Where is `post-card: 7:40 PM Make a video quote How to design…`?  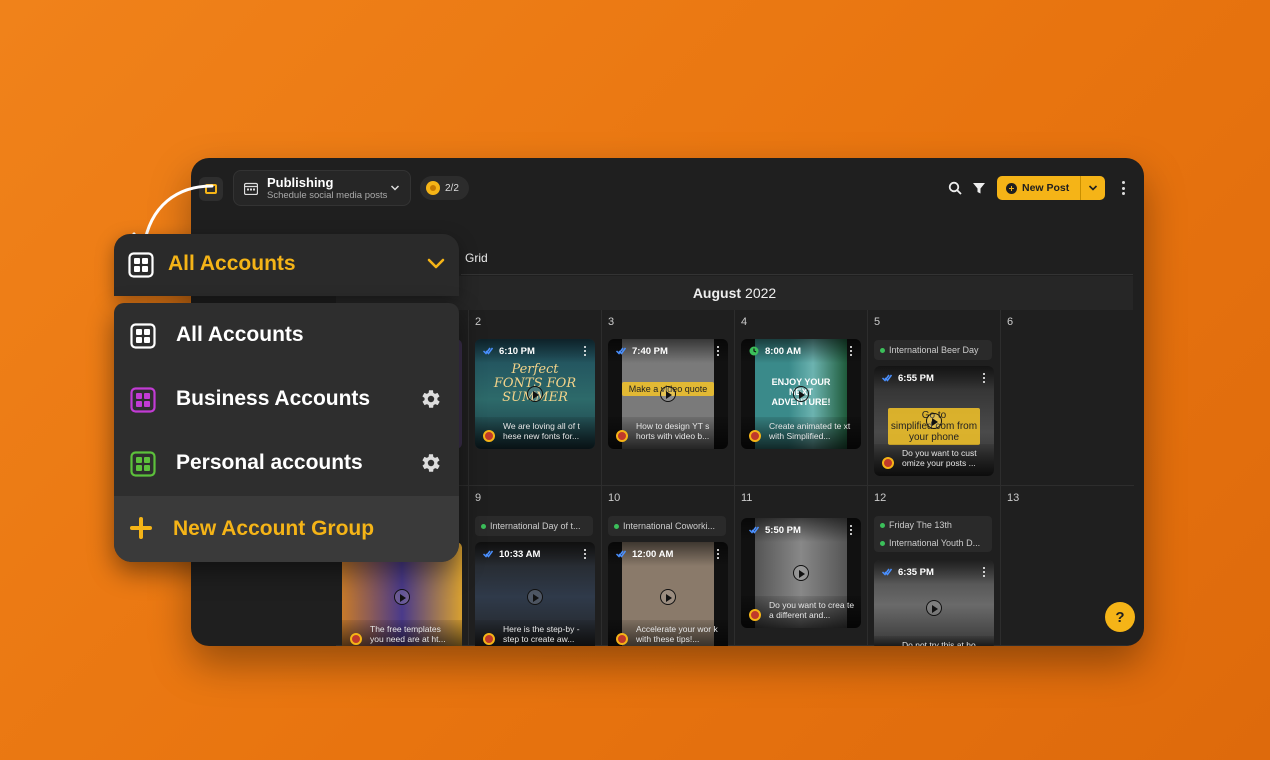 post-card: 7:40 PM Make a video quote How to design… is located at coordinates (668, 394).